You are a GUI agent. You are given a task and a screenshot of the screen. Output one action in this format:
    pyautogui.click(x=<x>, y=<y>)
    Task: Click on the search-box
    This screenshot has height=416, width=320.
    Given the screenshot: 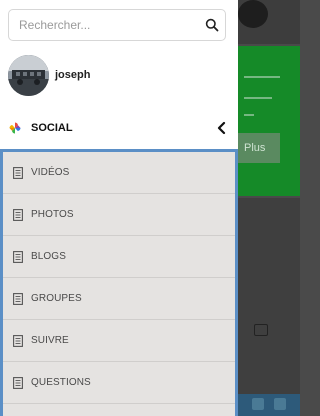 What is the action you would take?
    pyautogui.click(x=117, y=25)
    